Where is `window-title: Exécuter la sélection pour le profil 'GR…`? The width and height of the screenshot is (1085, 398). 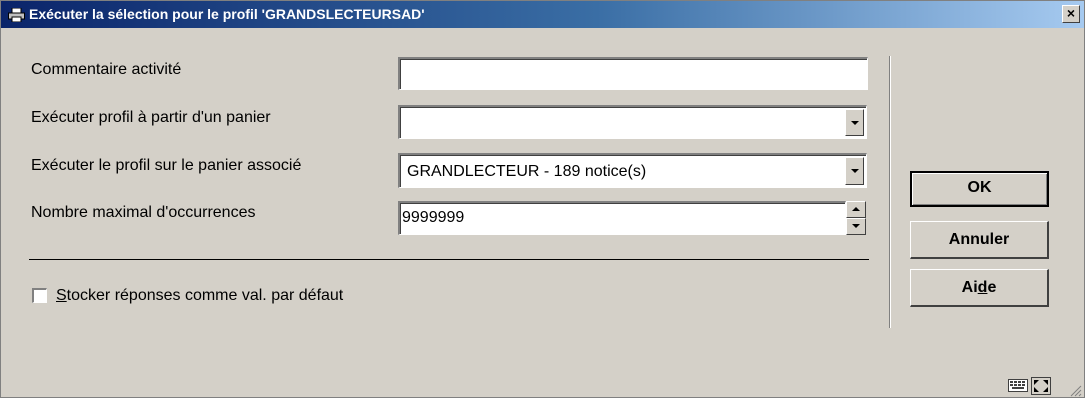
window-title: Exécuter la sélection pour le profil 'GR… is located at coordinates (227, 14).